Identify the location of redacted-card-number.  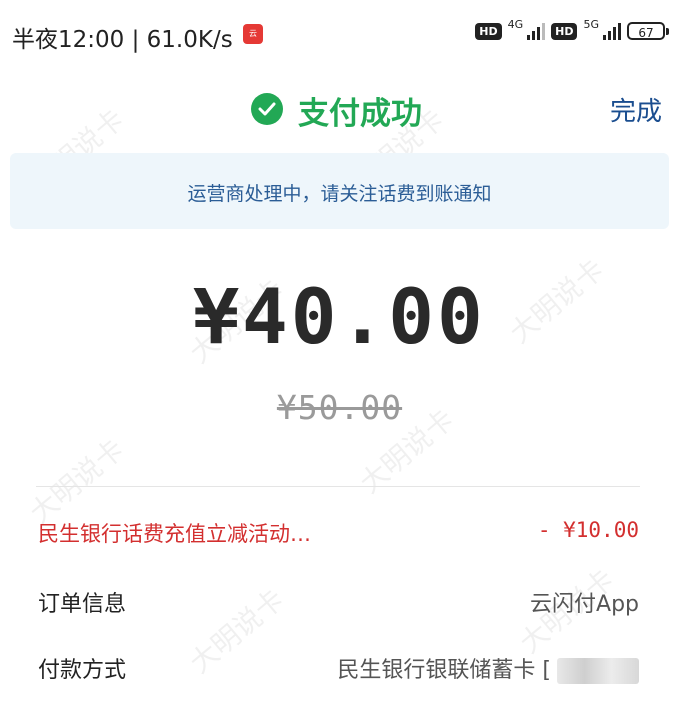
(598, 671).